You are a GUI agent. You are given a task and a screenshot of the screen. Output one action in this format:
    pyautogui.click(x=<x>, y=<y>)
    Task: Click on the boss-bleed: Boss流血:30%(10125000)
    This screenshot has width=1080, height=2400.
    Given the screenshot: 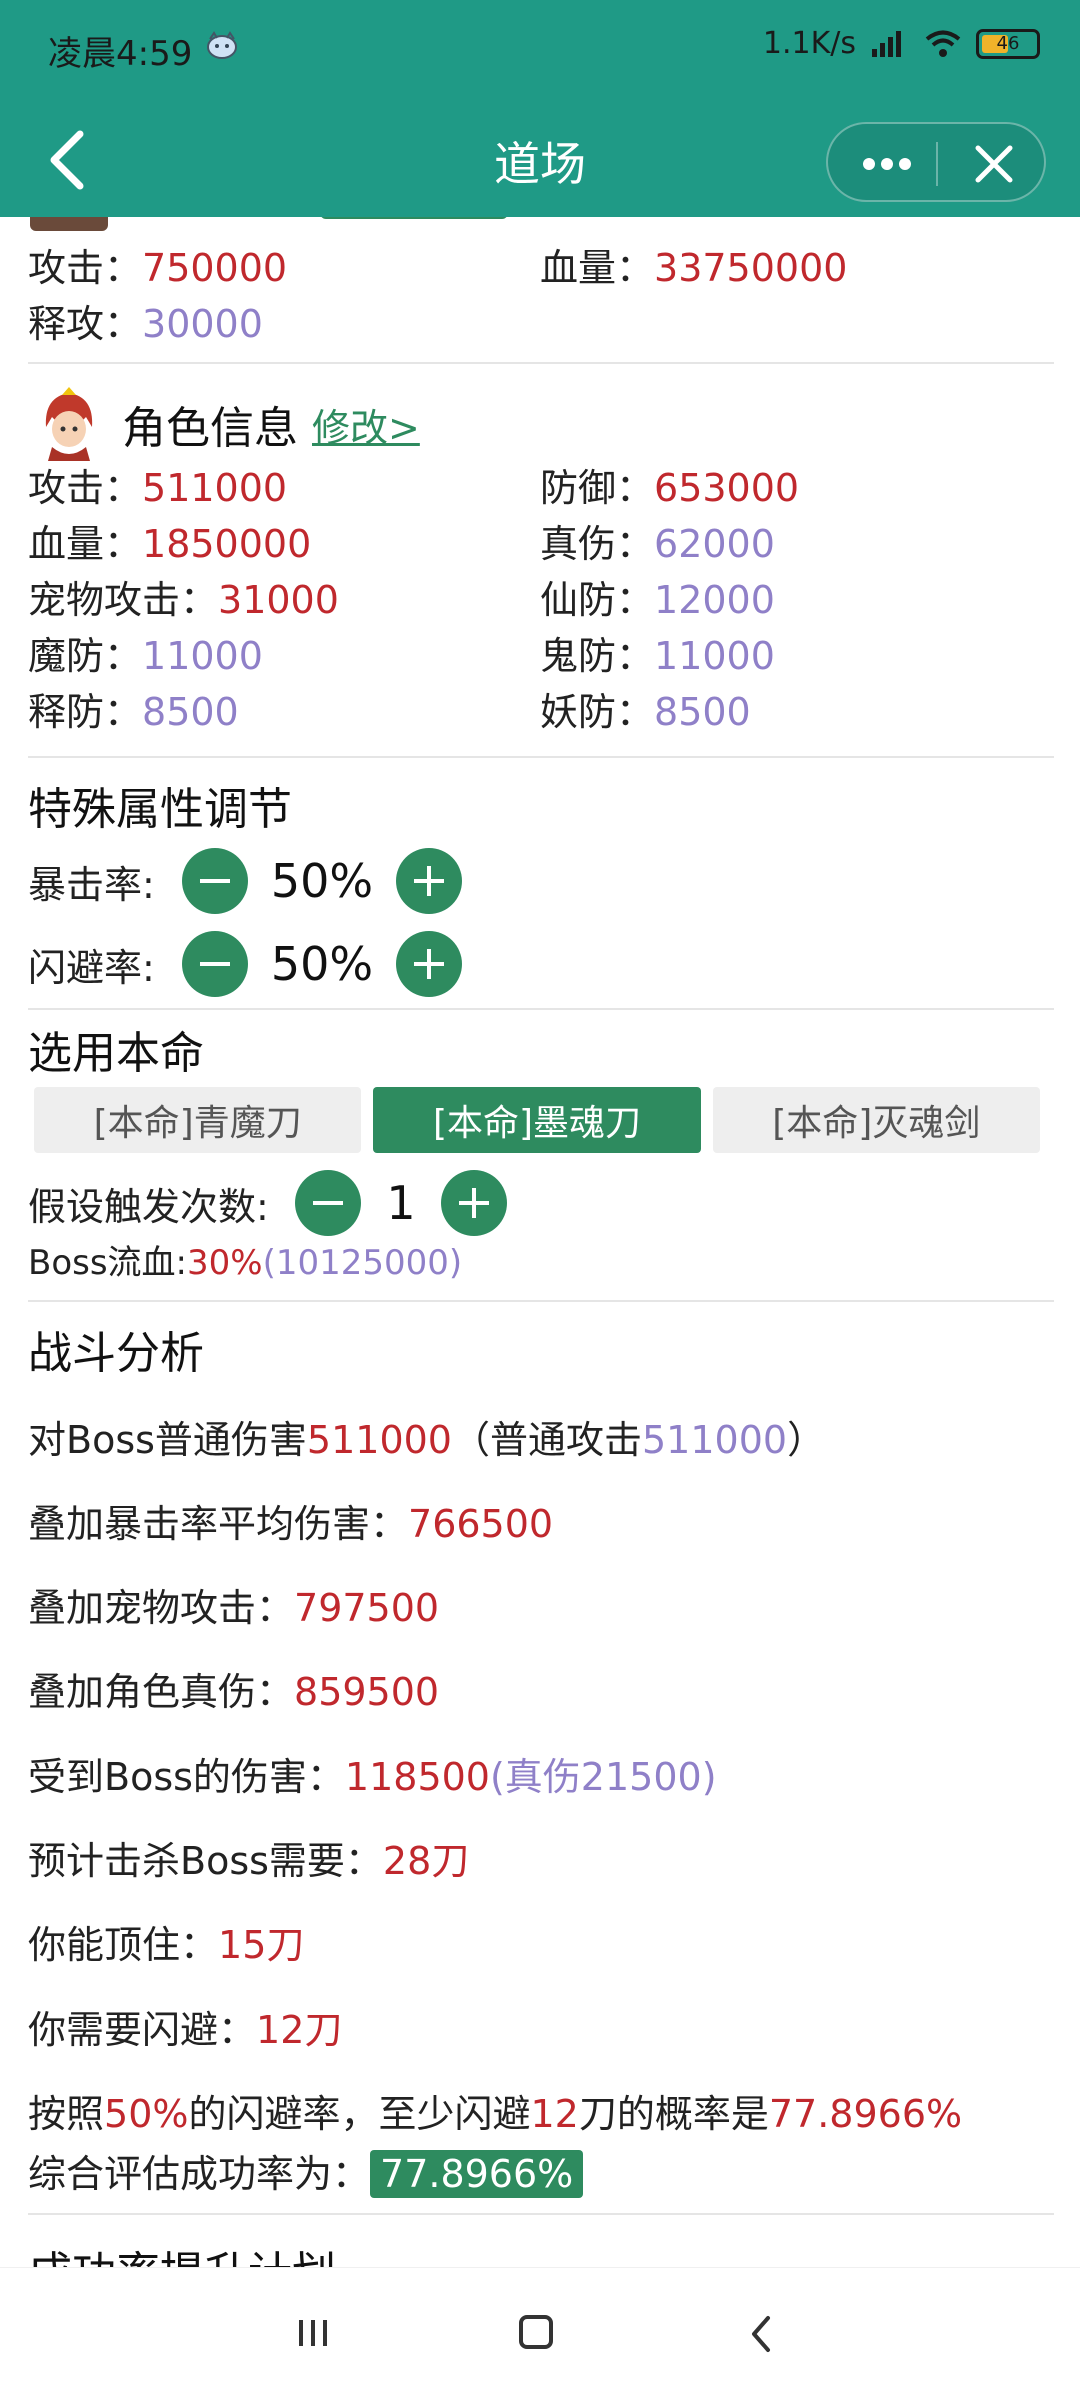 What is the action you would take?
    pyautogui.click(x=245, y=1263)
    